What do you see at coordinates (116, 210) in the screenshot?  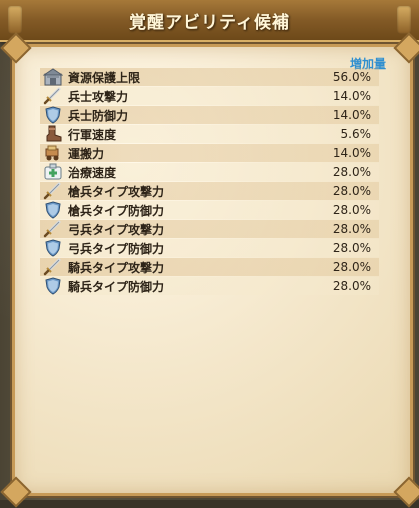 I see `ability-label: 槍兵タイプ防御力` at bounding box center [116, 210].